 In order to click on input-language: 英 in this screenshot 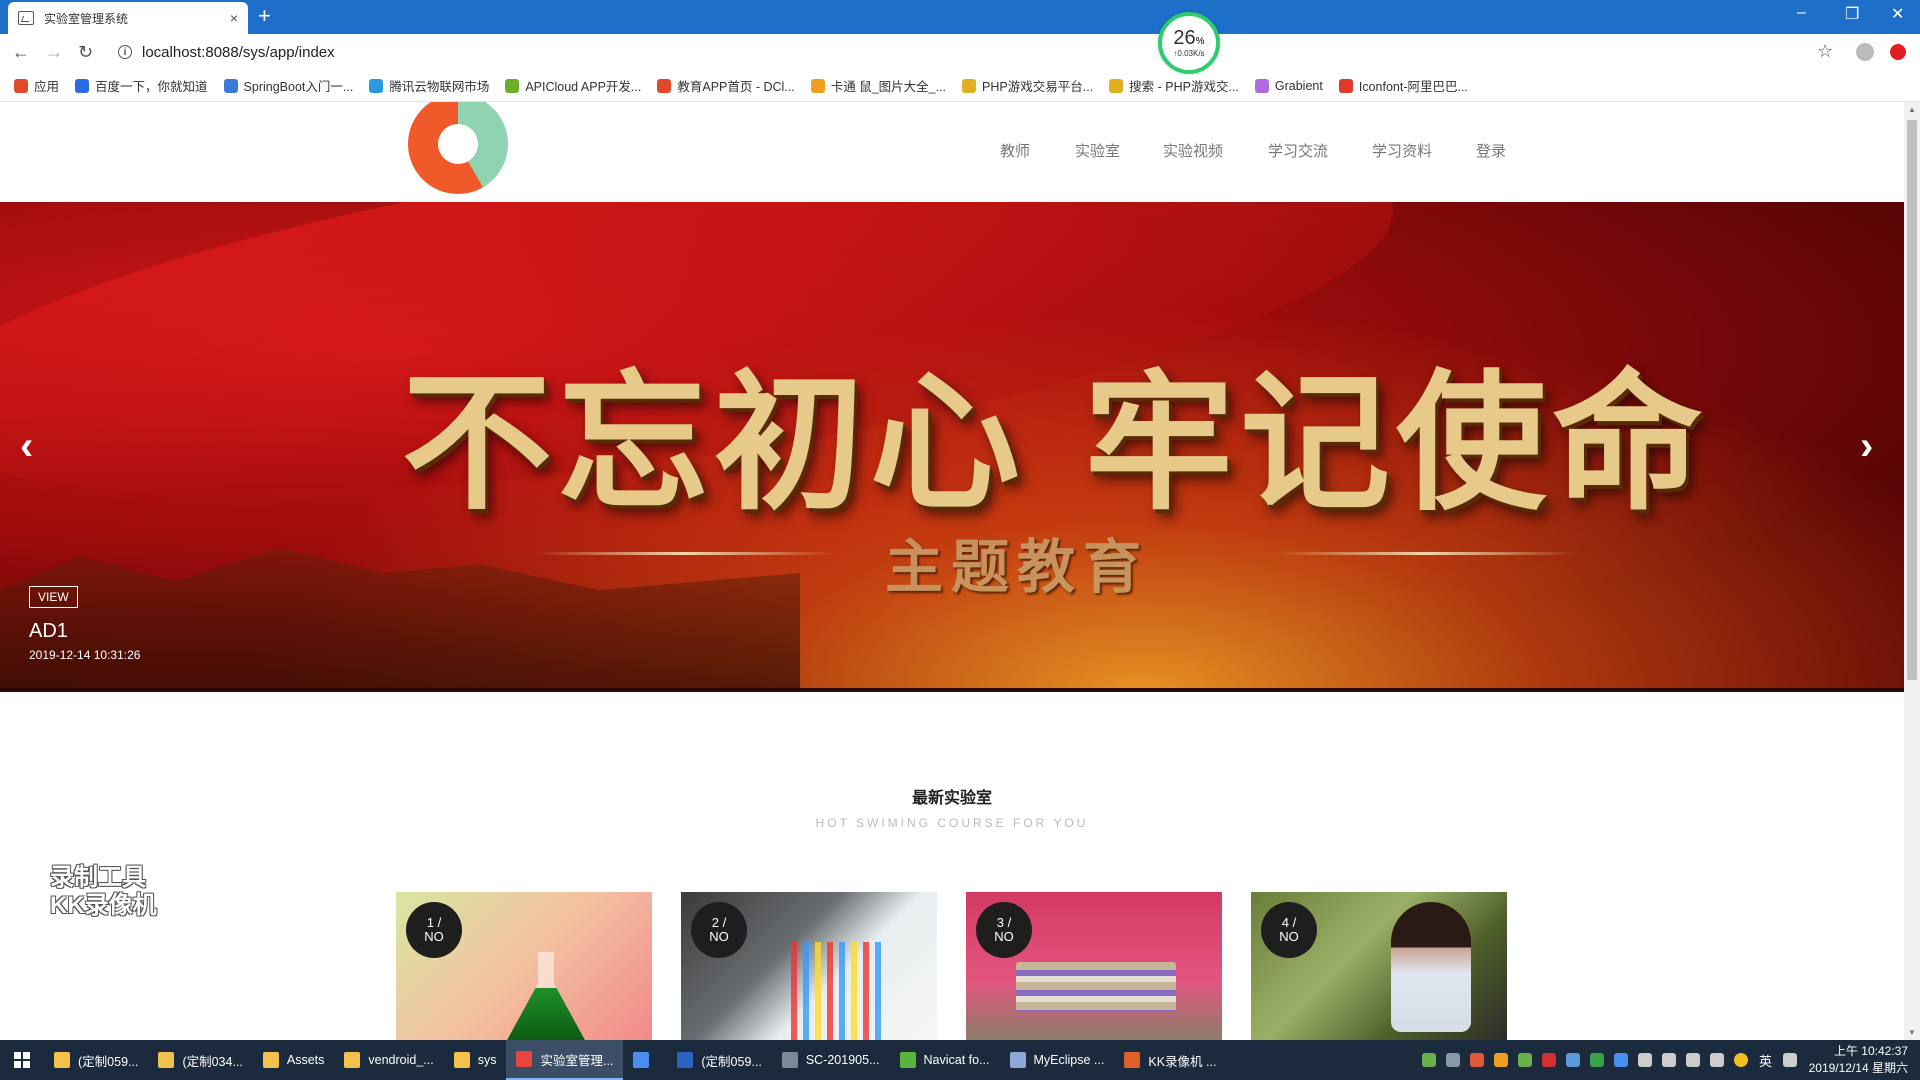, I will do `click(1765, 1060)`.